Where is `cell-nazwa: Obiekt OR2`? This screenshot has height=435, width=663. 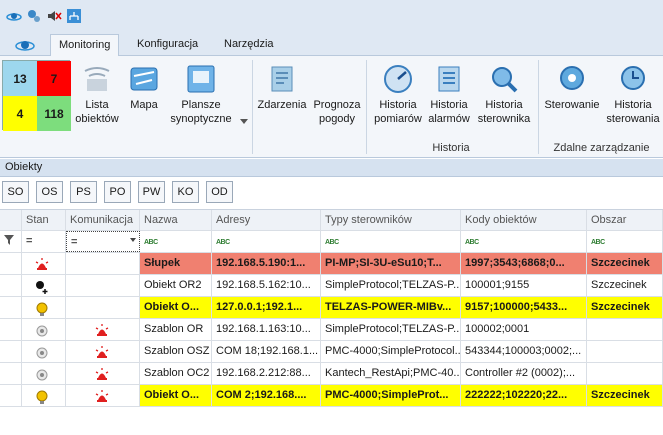
cell-nazwa: Obiekt OR2 is located at coordinates (176, 285).